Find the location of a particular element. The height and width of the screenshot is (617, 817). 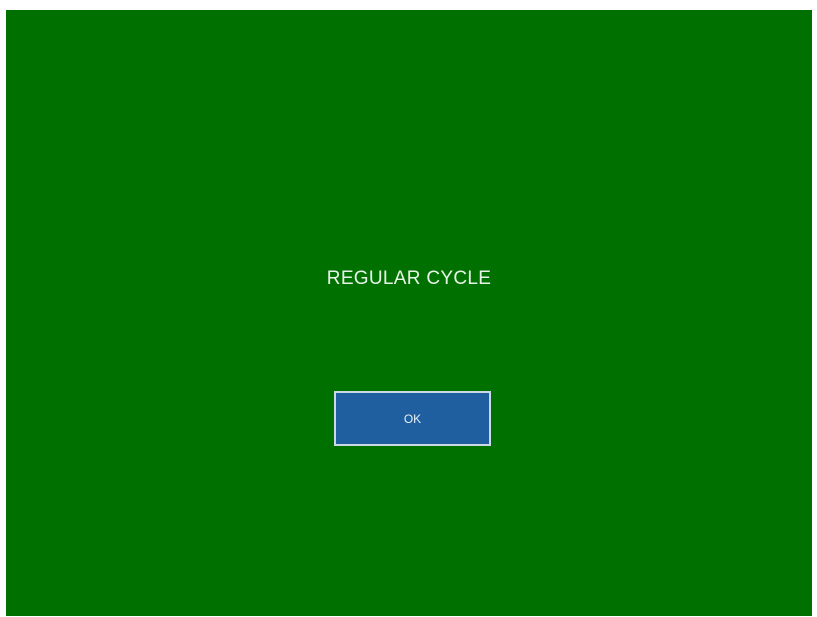

ok-button: OK is located at coordinates (412, 418).